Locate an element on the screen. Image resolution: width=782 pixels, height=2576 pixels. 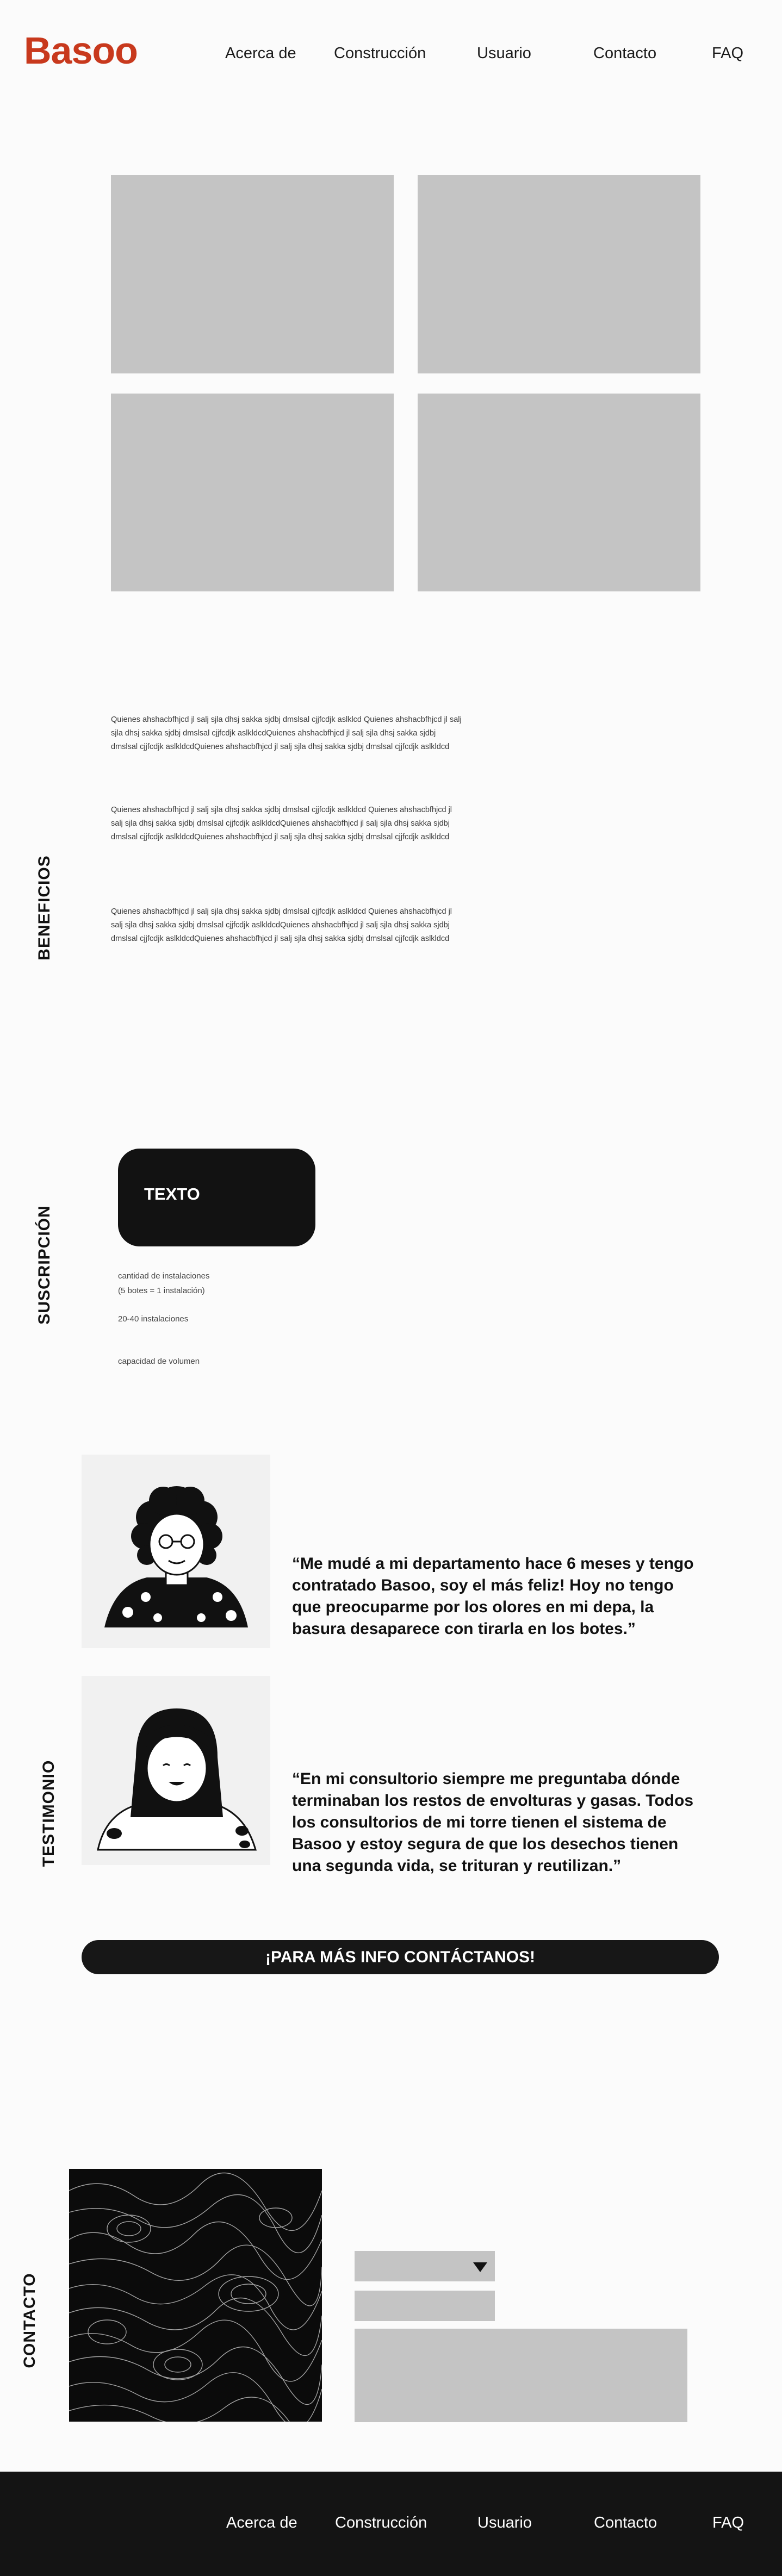
nav-contacto: Contacto is located at coordinates (624, 54).